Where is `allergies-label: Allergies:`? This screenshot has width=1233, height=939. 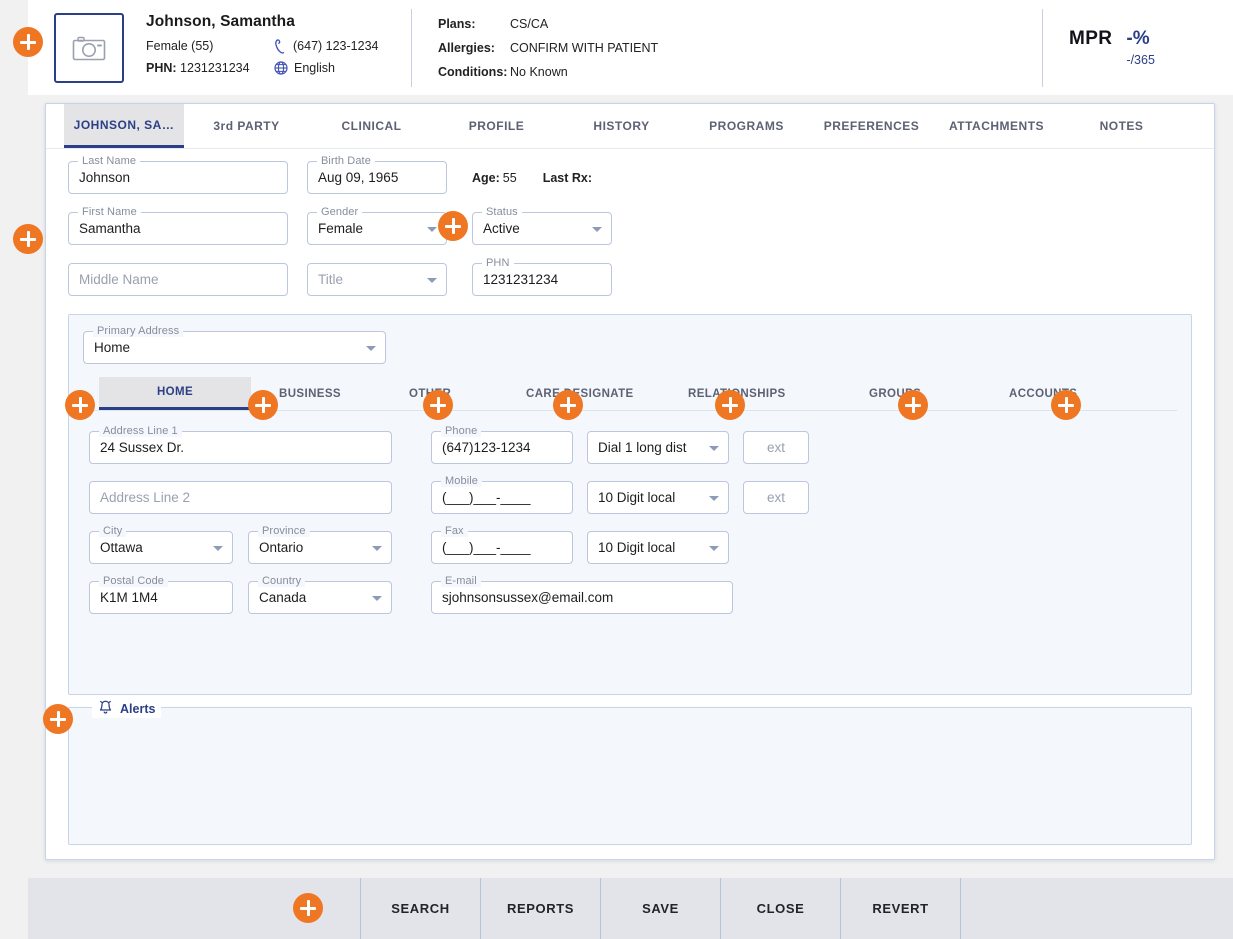 allergies-label: Allergies: is located at coordinates (466, 47).